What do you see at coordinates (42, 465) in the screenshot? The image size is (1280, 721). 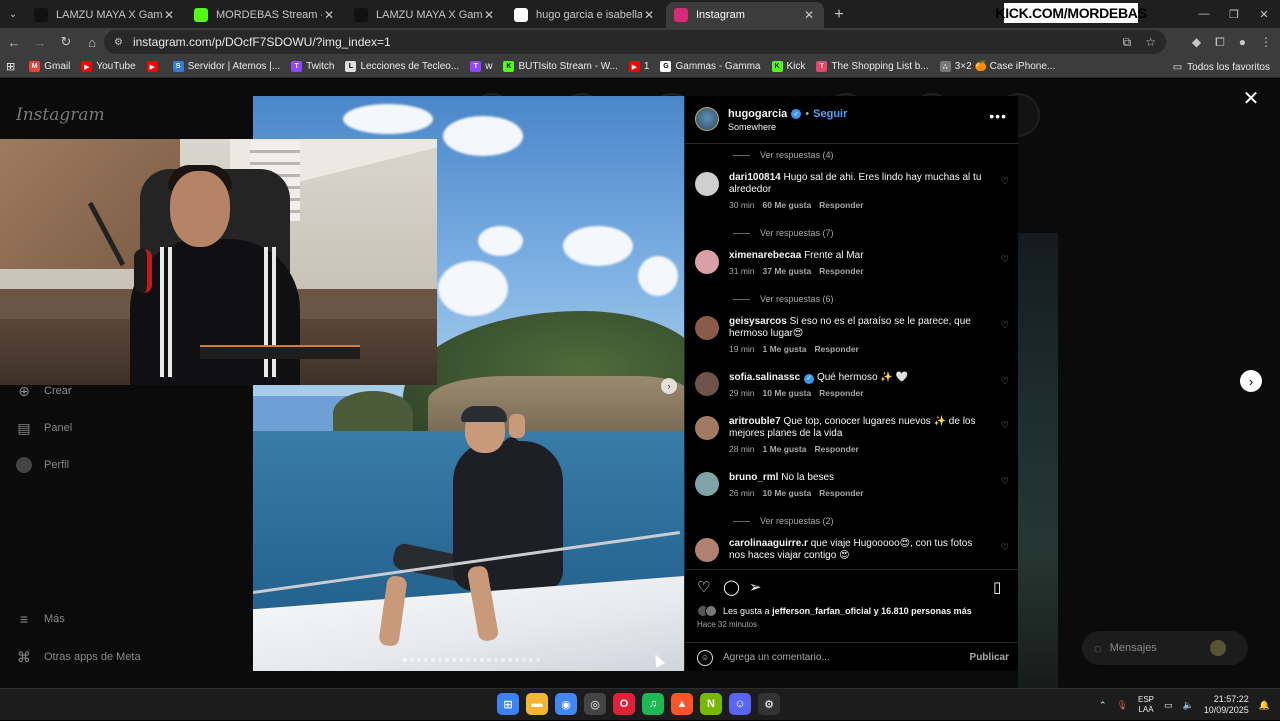 I see `sidebar-item-perfil: Perfil` at bounding box center [42, 465].